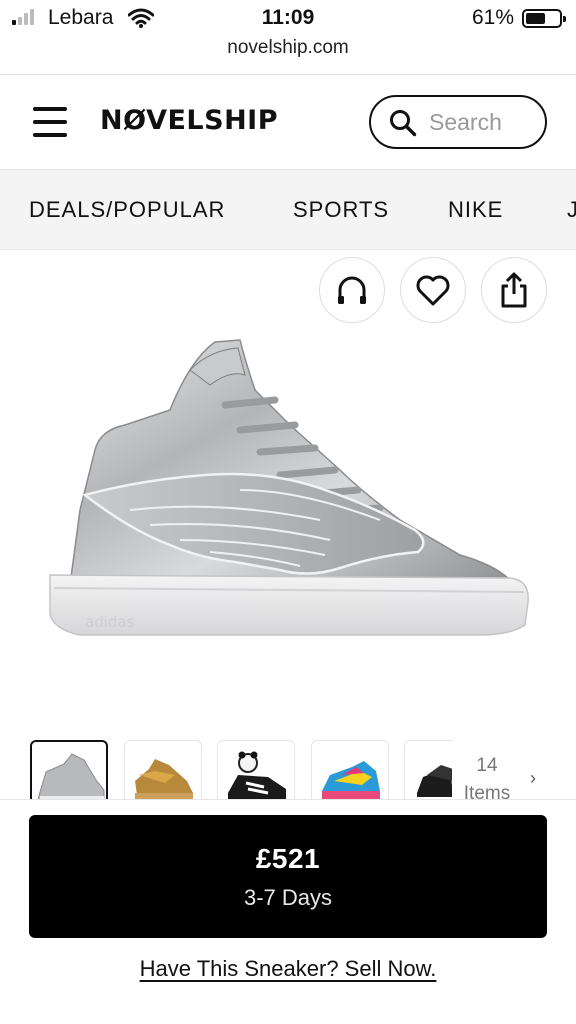  What do you see at coordinates (492, 17) in the screenshot?
I see `battery-percent: 61%` at bounding box center [492, 17].